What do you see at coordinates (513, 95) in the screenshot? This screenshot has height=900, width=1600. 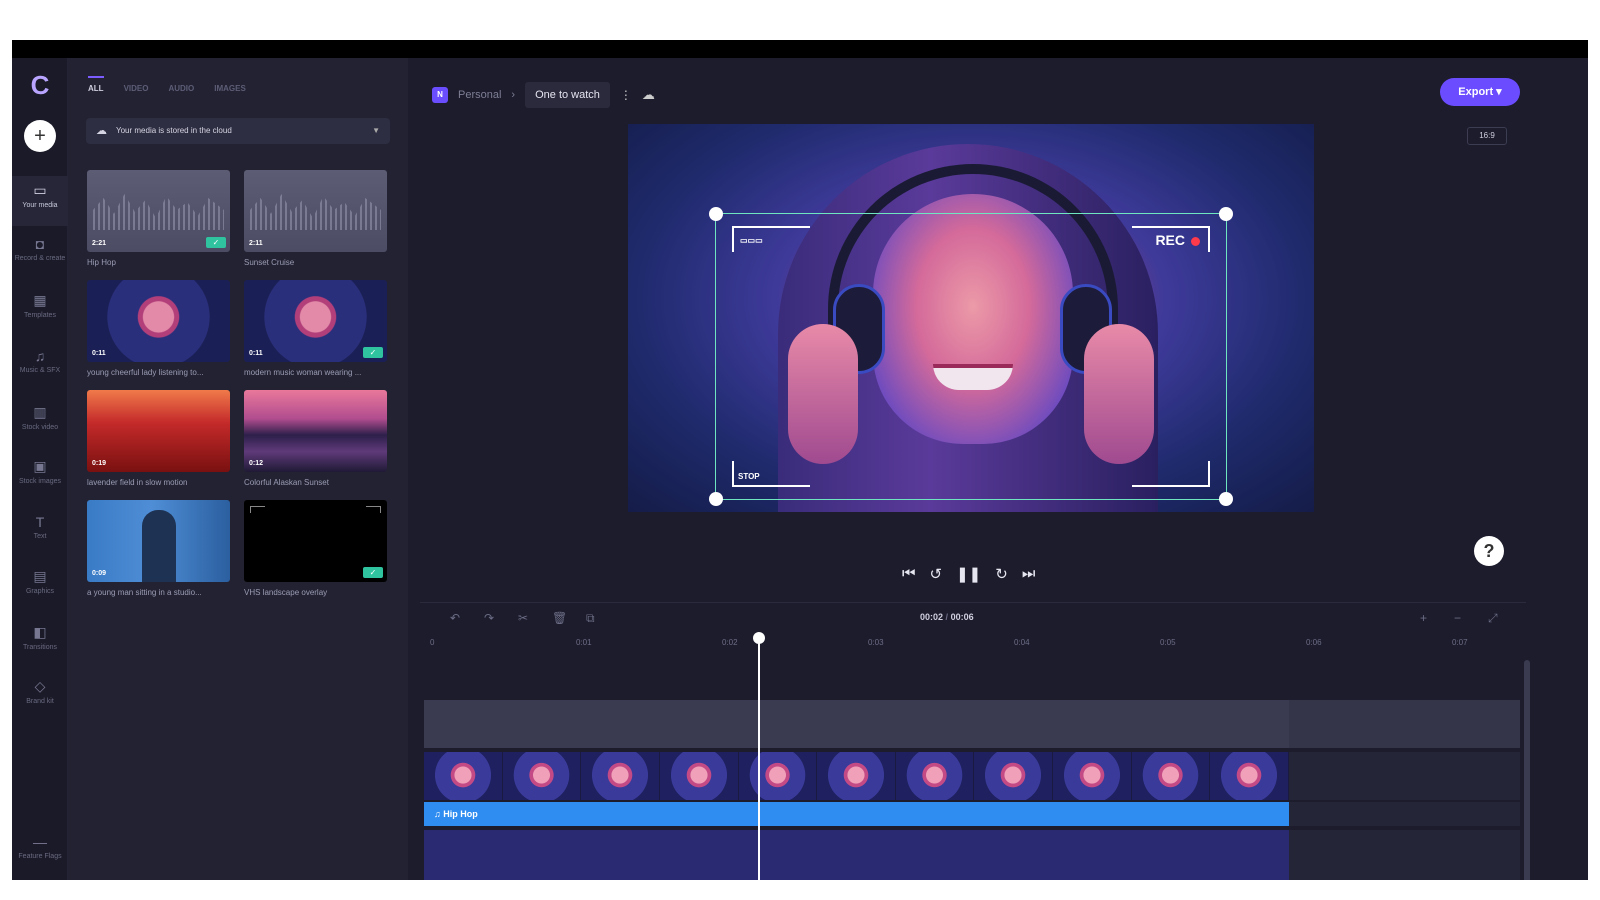 I see `chevron-right-icon: ›` at bounding box center [513, 95].